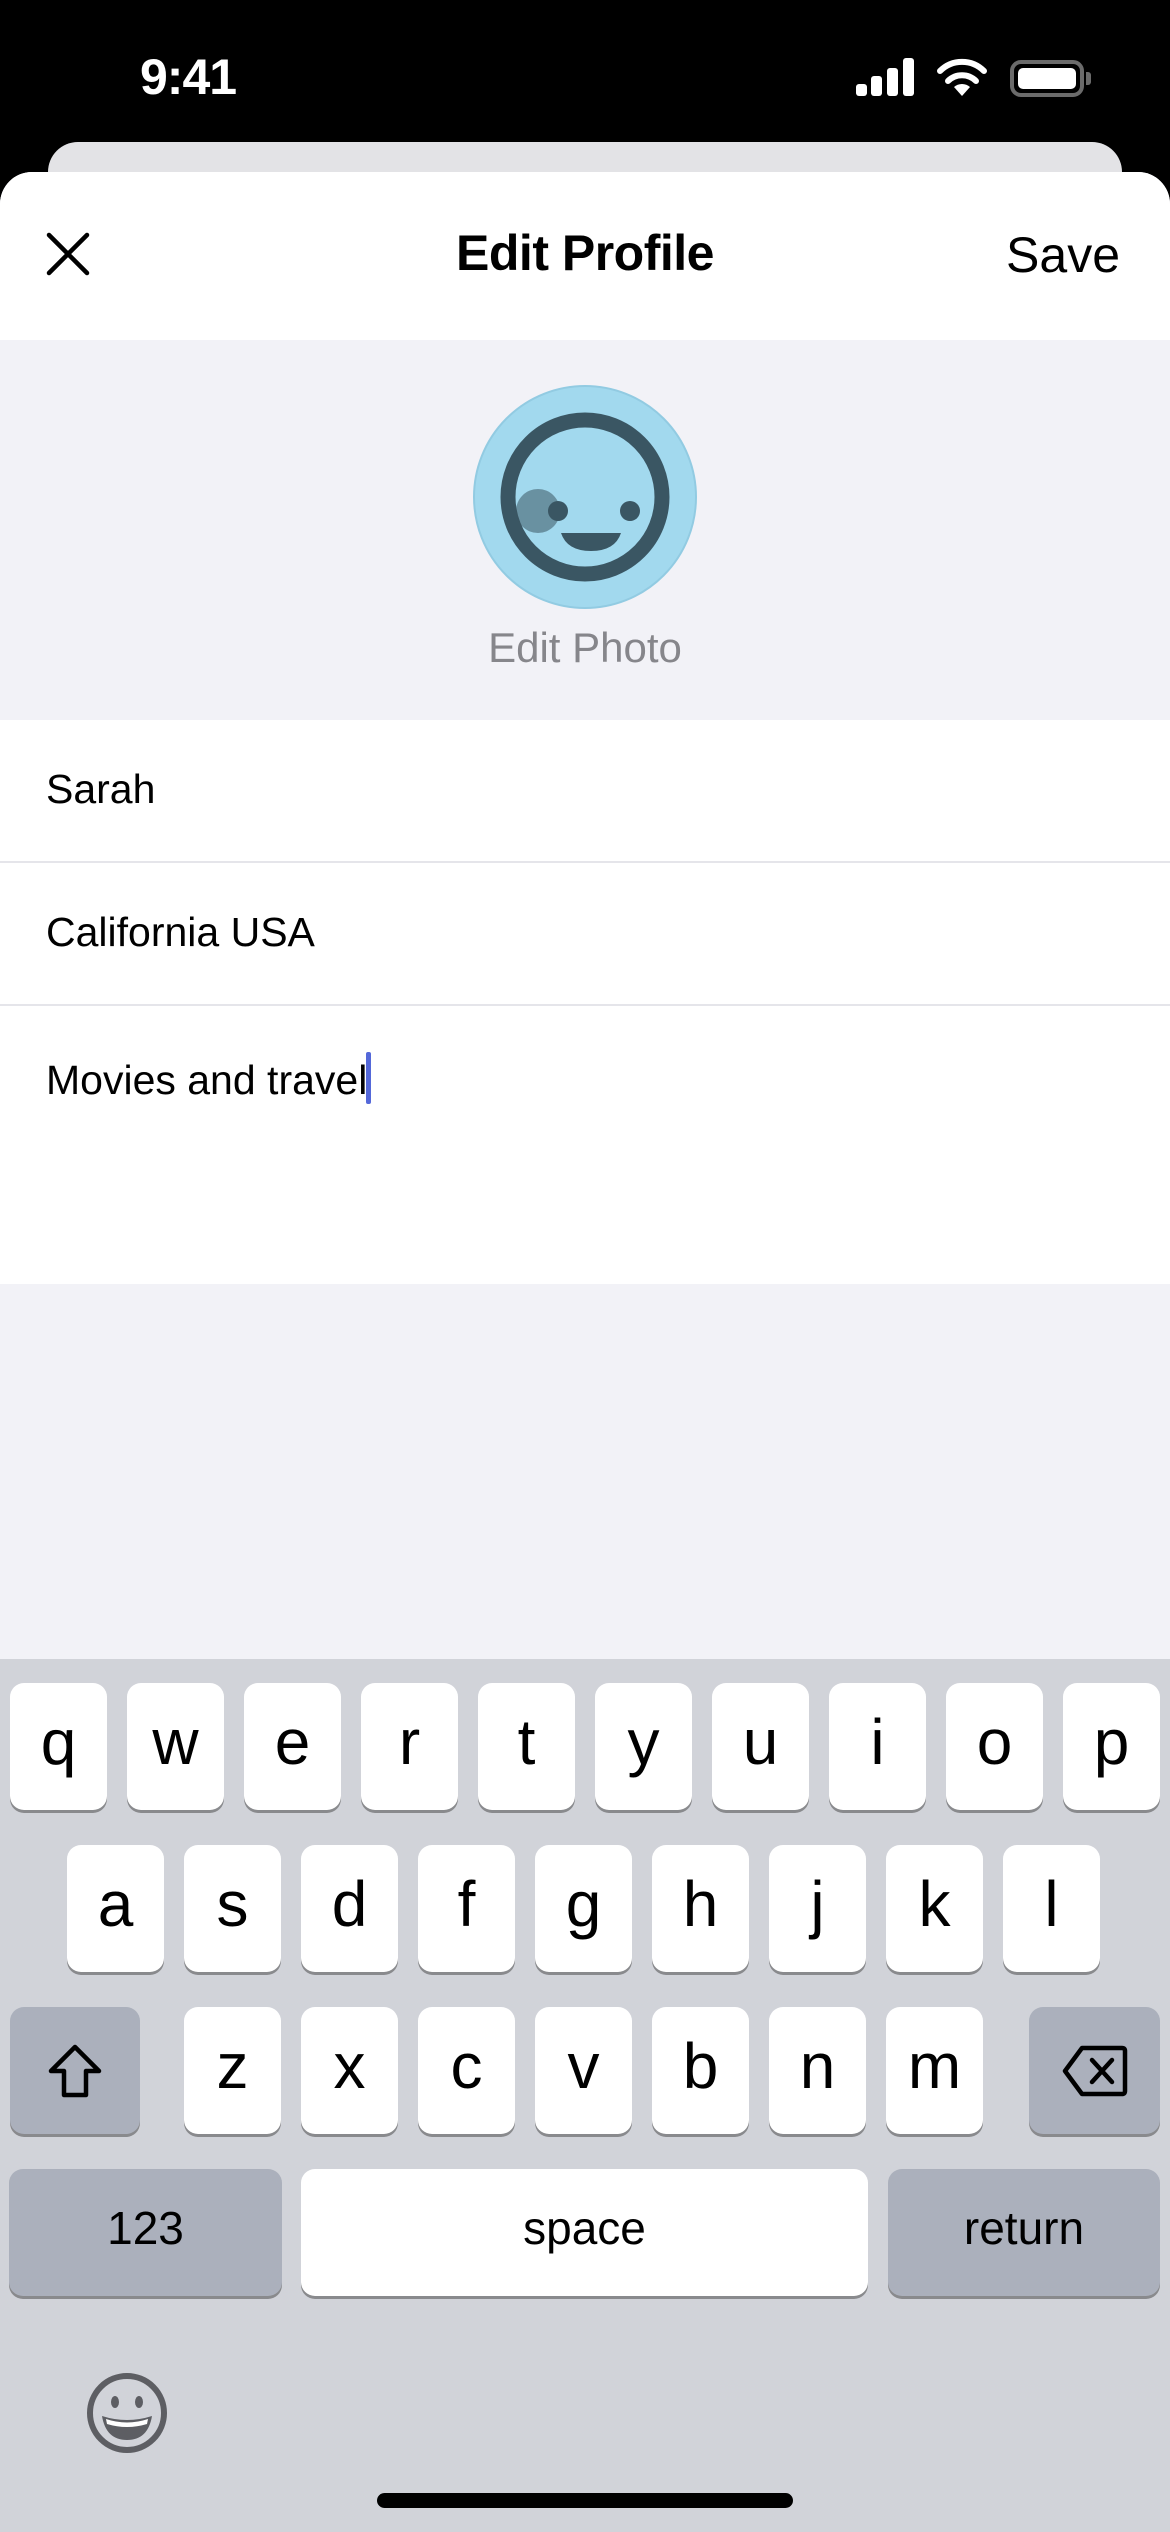  I want to click on key-label: y, so click(643, 1741).